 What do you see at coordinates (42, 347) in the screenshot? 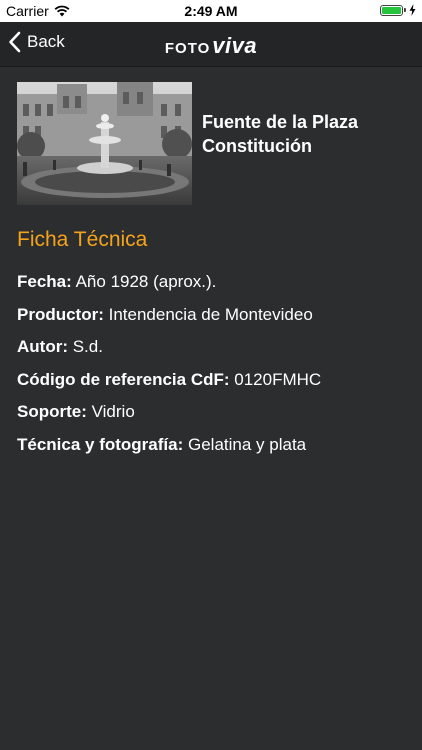
I see `detail-label: Autor:` at bounding box center [42, 347].